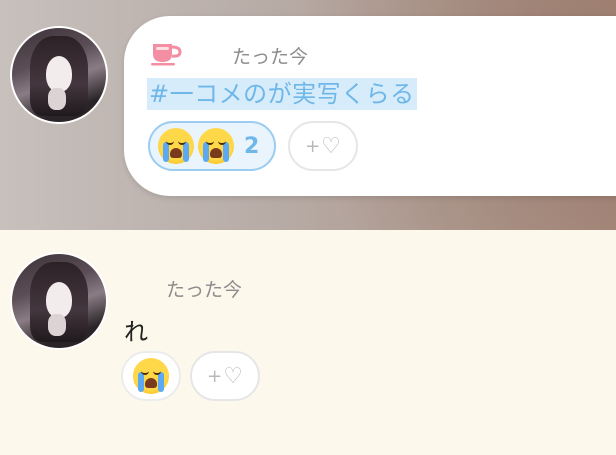  Describe the element at coordinates (136, 332) in the screenshot. I see `message-text: れ` at that location.